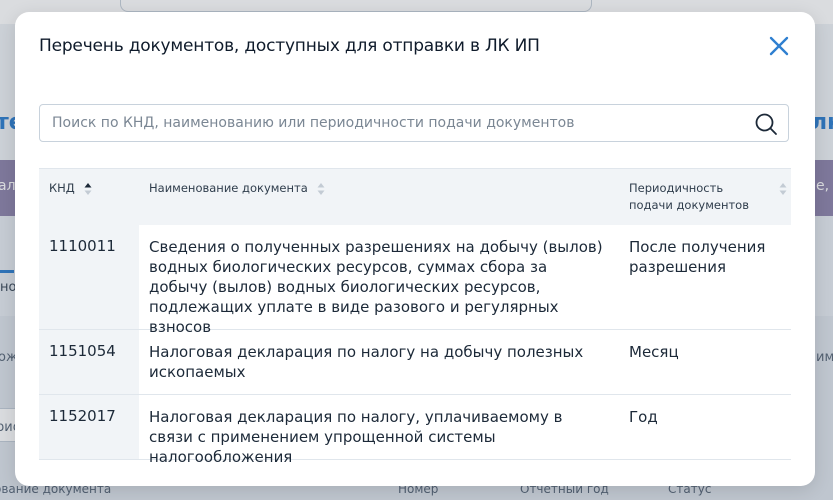  Describe the element at coordinates (82, 246) in the screenshot. I see `knd-value: 1110011` at that location.